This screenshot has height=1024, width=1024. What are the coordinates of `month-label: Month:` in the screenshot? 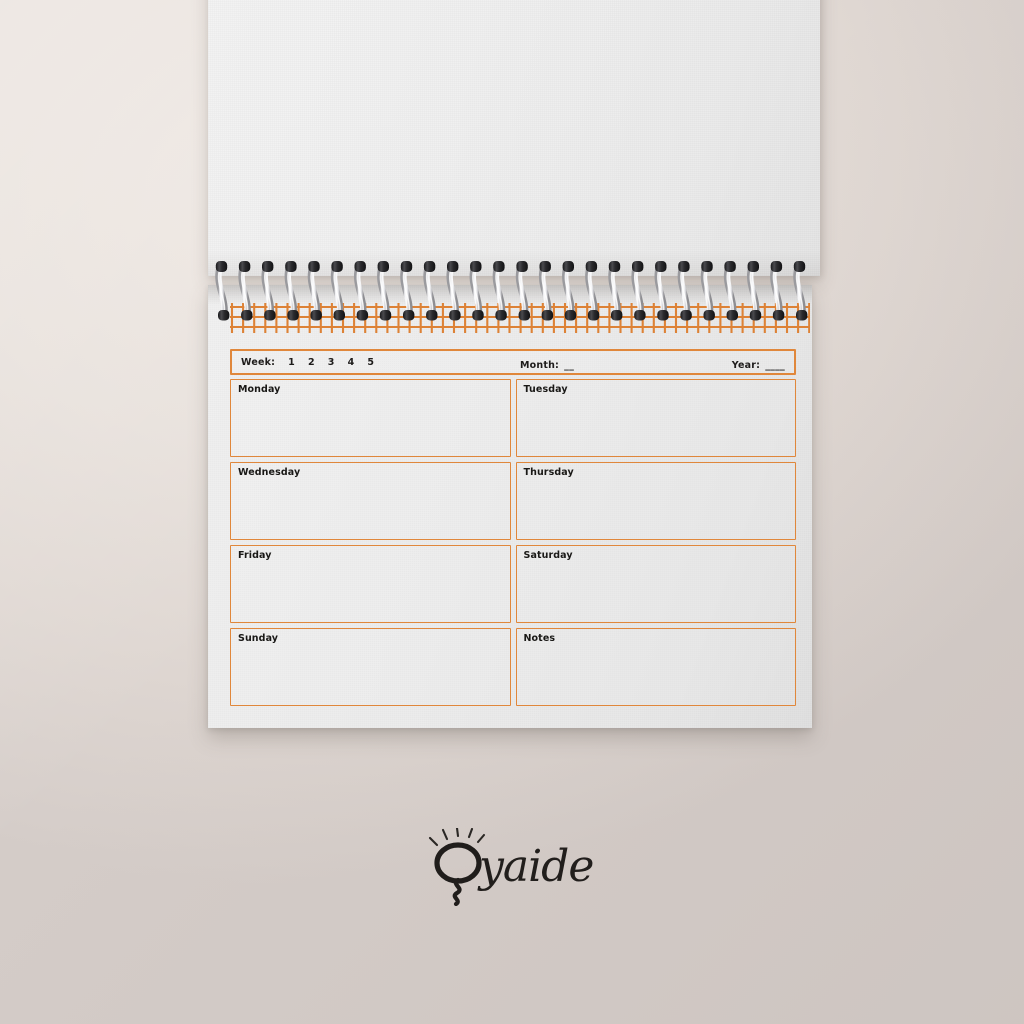 It's located at (540, 365).